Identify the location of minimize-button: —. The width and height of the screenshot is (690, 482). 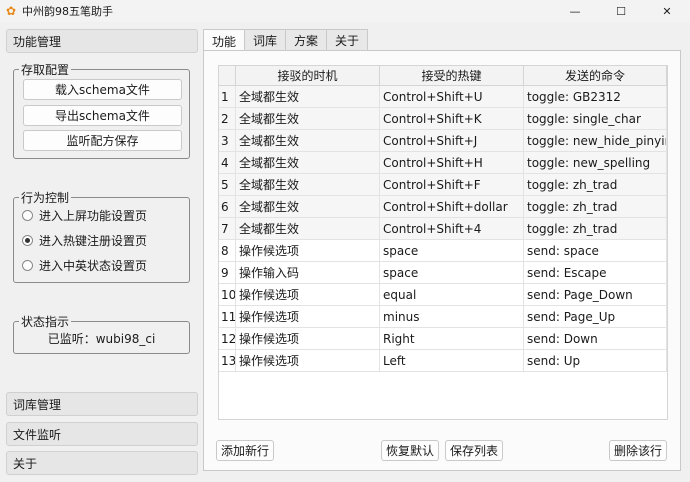
(575, 11).